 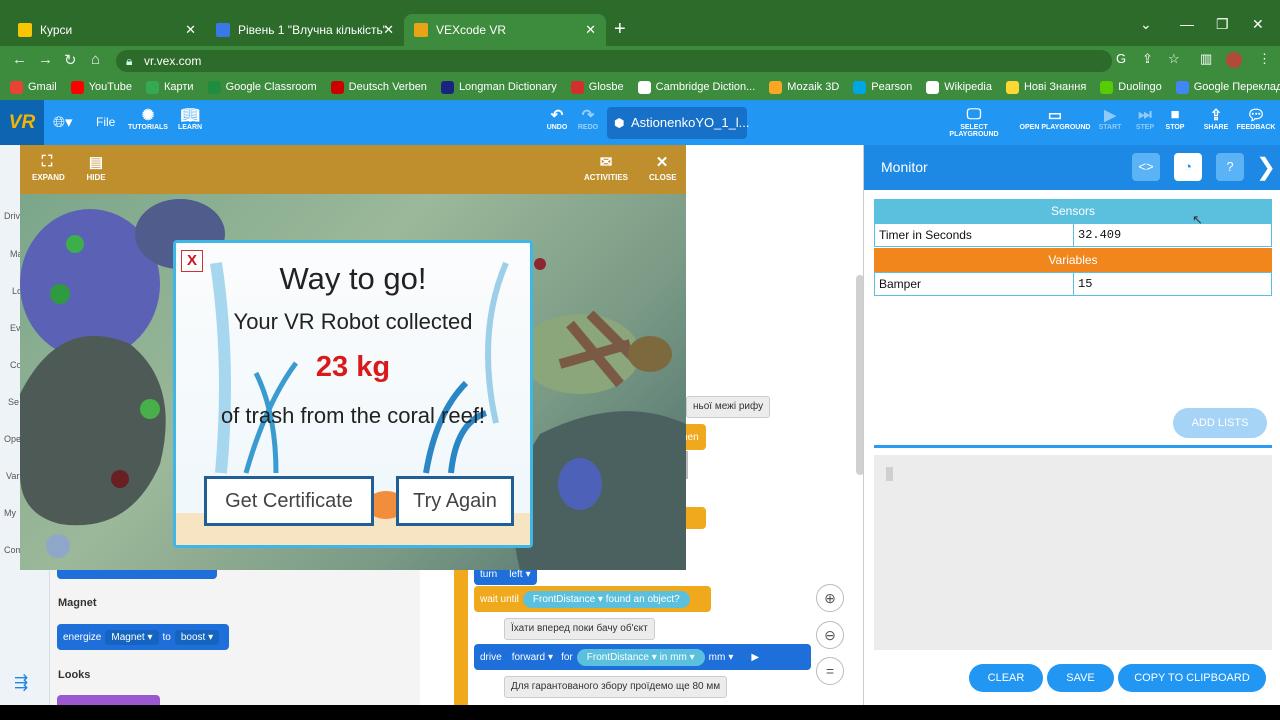 I want to click on bookmark-item: Карти, so click(x=169, y=87).